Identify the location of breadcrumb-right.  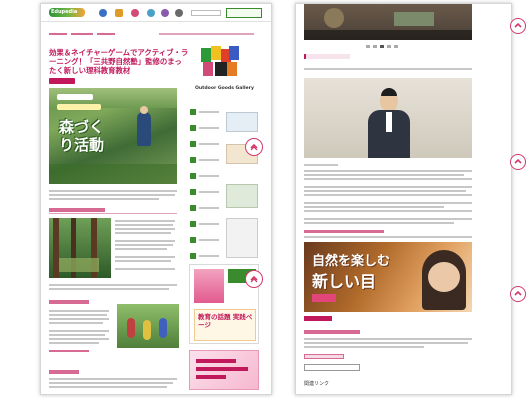
(209, 34).